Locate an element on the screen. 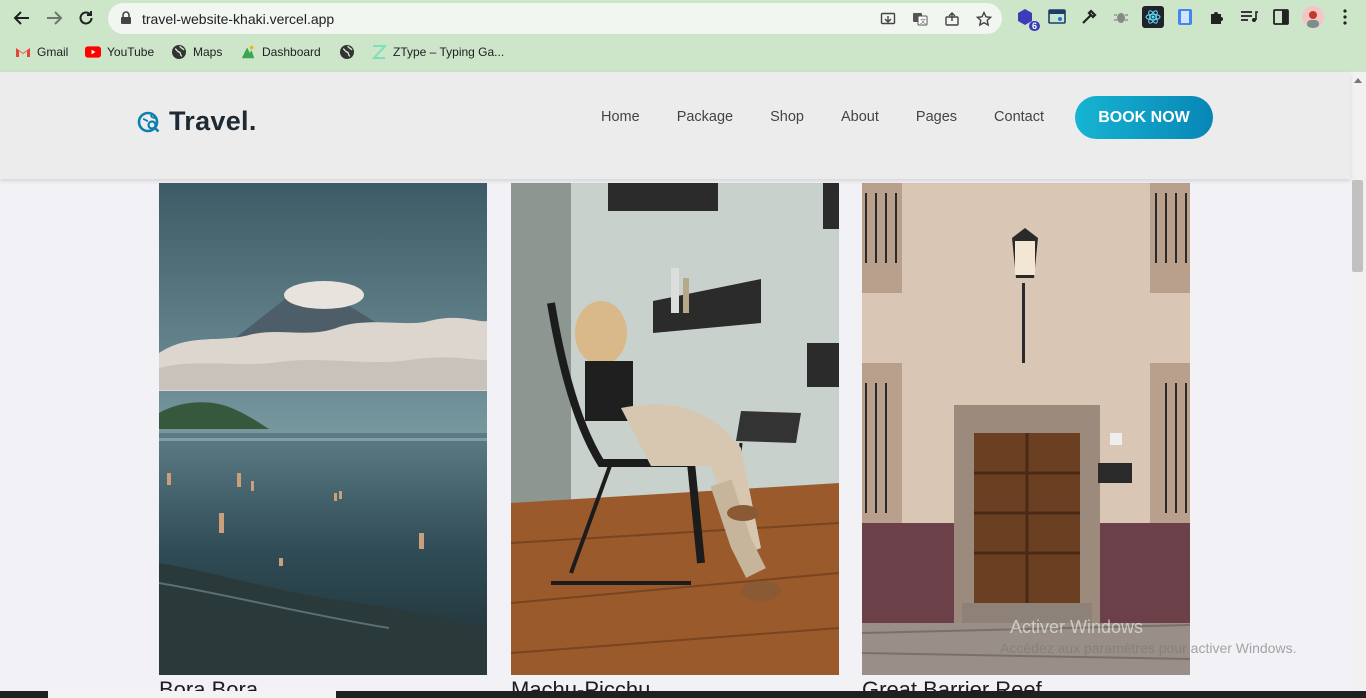  bookmark-label: Gmail is located at coordinates (53, 52).